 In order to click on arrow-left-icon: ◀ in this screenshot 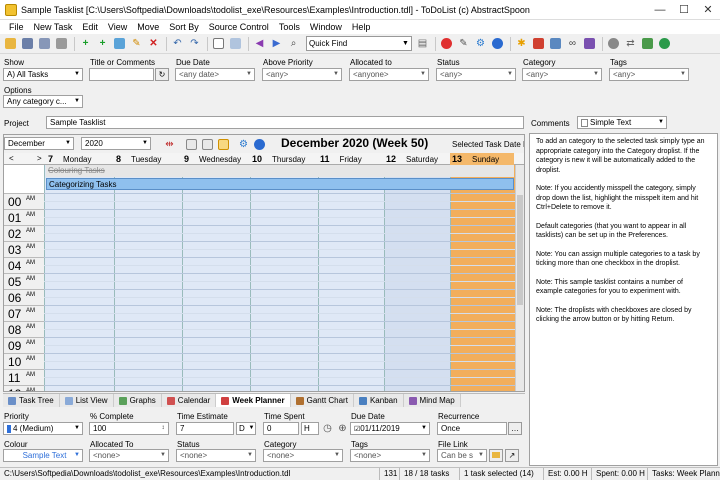, I will do `click(259, 43)`.